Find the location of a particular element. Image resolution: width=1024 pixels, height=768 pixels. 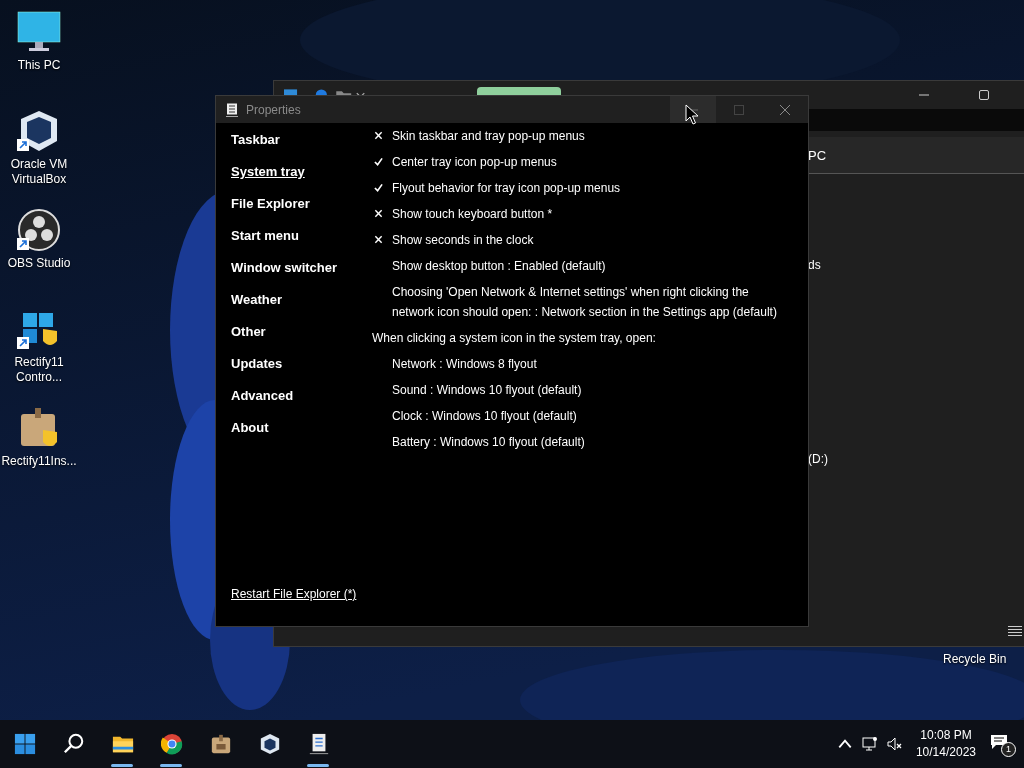

sidebar-link: Advanced is located at coordinates (262, 396).